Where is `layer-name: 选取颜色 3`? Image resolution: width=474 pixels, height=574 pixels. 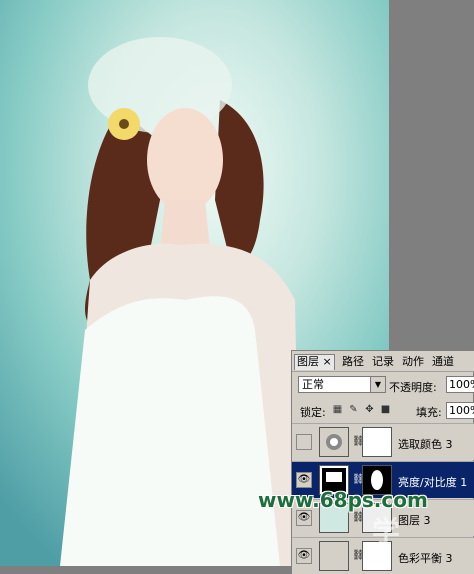 layer-name: 选取颜色 3 is located at coordinates (425, 444).